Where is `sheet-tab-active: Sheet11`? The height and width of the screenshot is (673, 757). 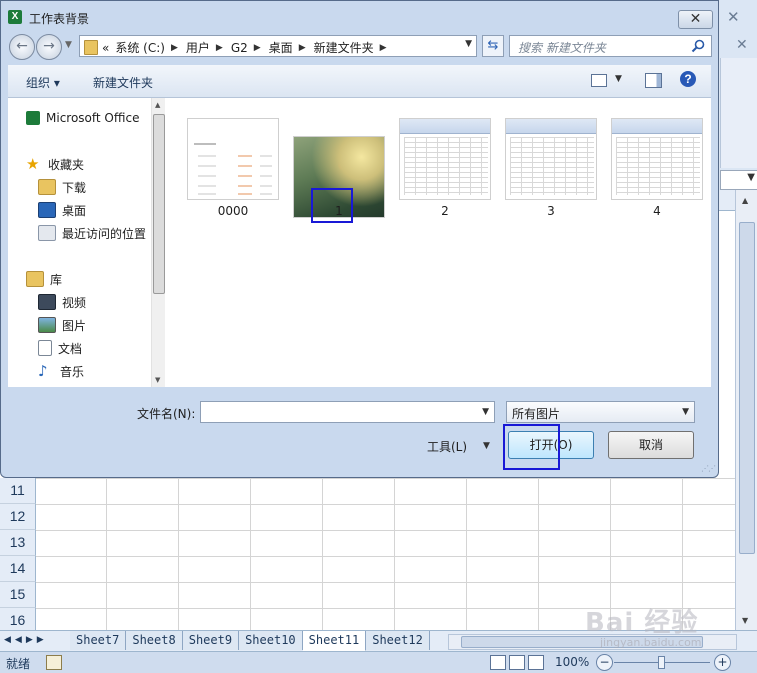
sheet-tab-active: Sheet11 is located at coordinates (334, 641).